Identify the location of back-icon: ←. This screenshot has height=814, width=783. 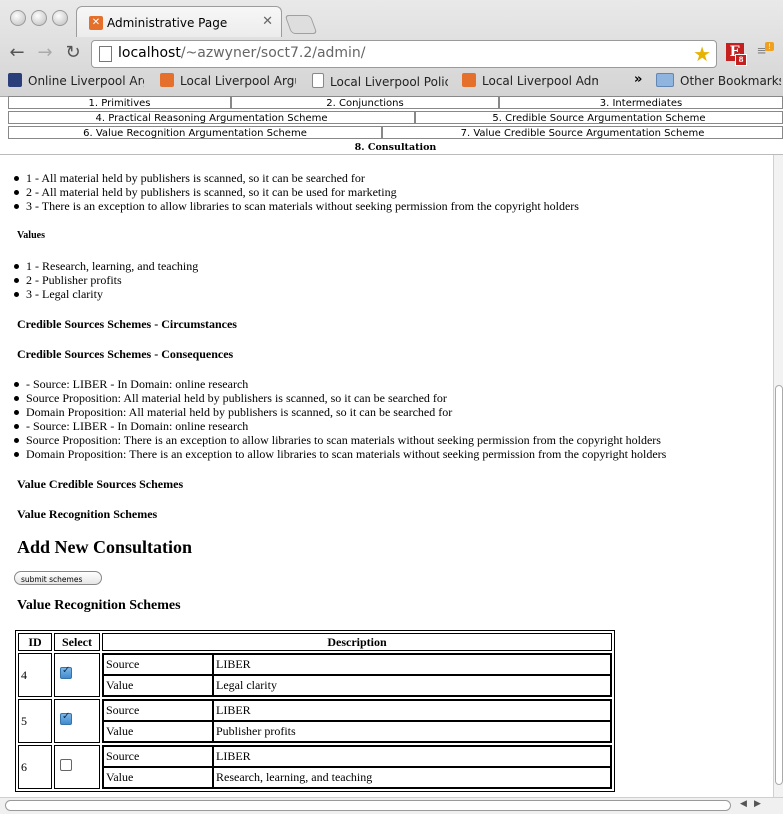
(17, 53).